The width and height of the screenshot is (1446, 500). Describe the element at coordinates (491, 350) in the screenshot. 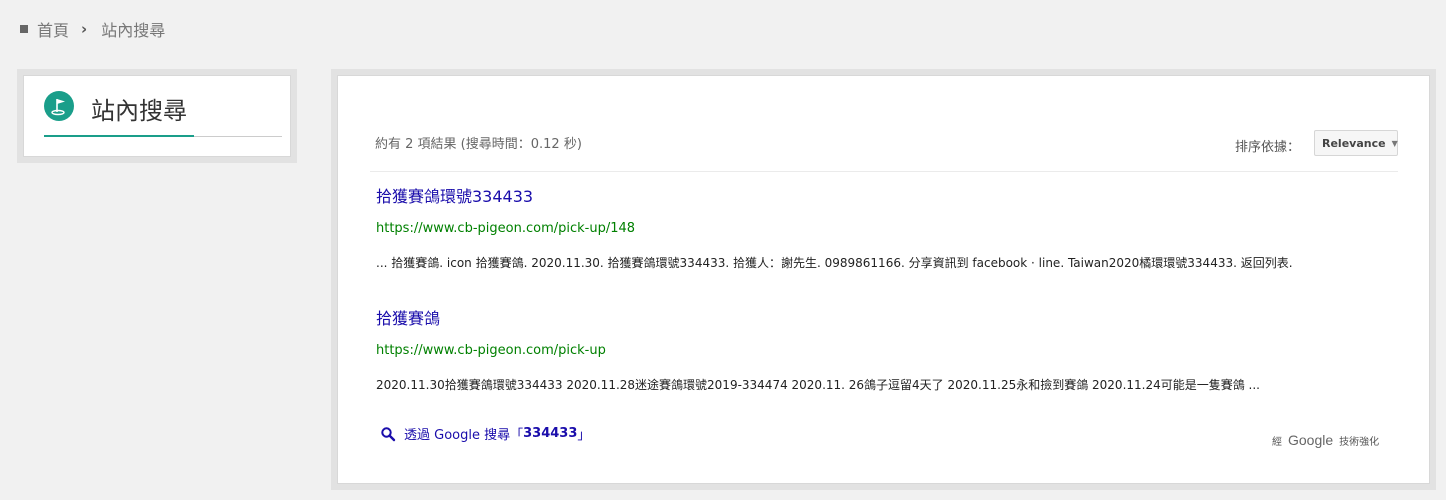

I see `result-url: https://www.cb-pigeon.com/pick-up` at that location.